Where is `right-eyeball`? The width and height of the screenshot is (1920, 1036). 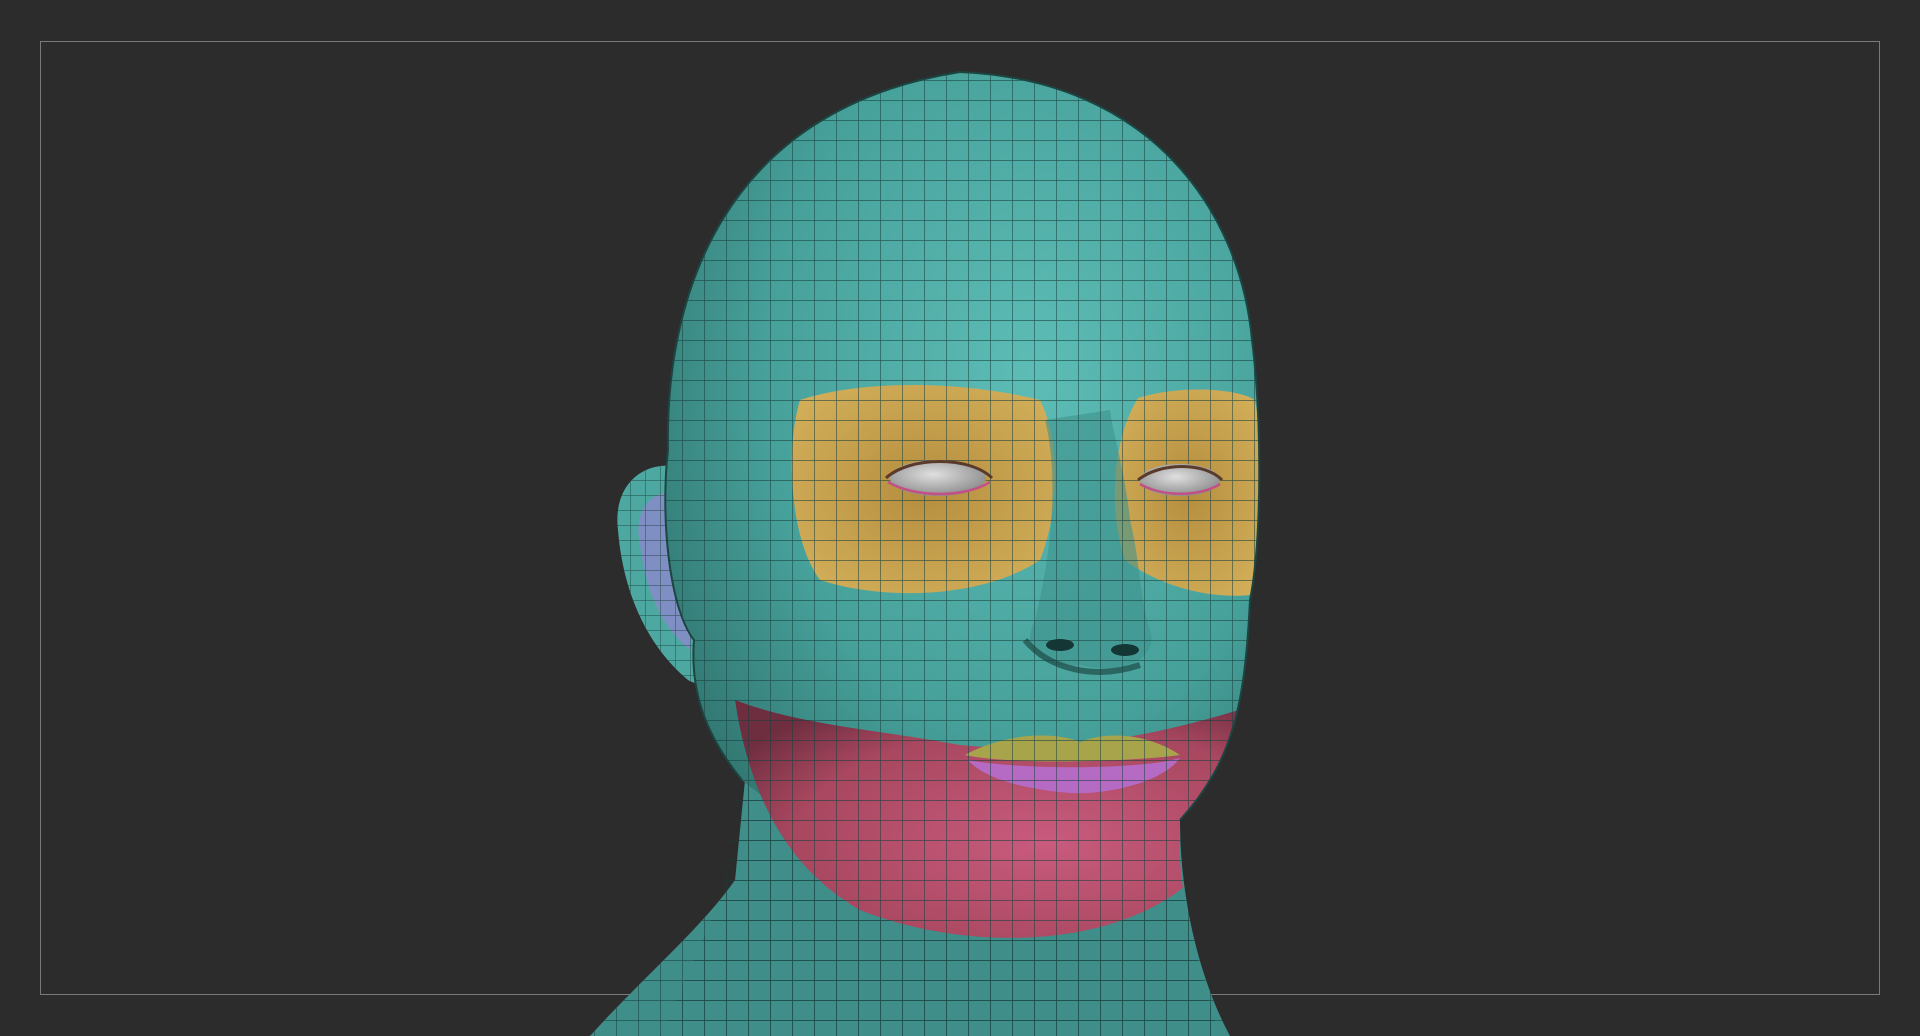 right-eyeball is located at coordinates (1180, 480).